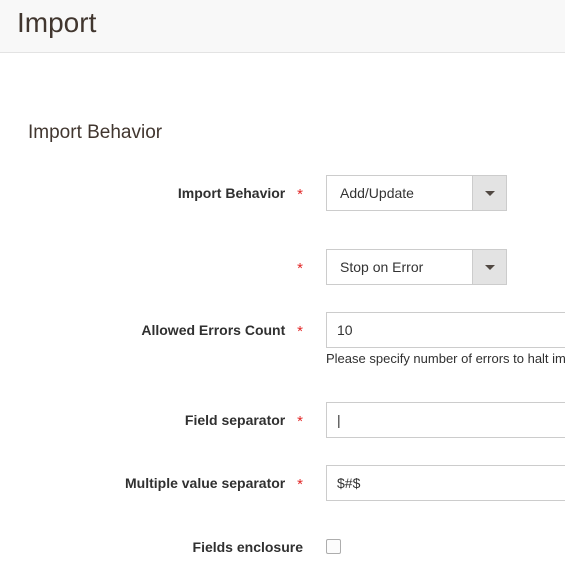 The height and width of the screenshot is (565, 565). What do you see at coordinates (282, 26) in the screenshot?
I see `page-header: Import` at bounding box center [282, 26].